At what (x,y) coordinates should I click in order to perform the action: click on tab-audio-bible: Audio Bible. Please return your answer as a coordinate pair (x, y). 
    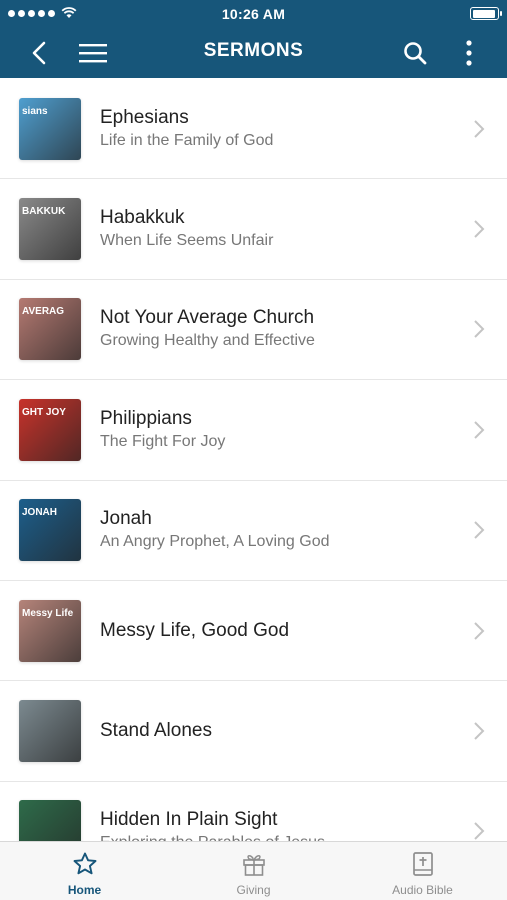
    Looking at the image, I should click on (422, 871).